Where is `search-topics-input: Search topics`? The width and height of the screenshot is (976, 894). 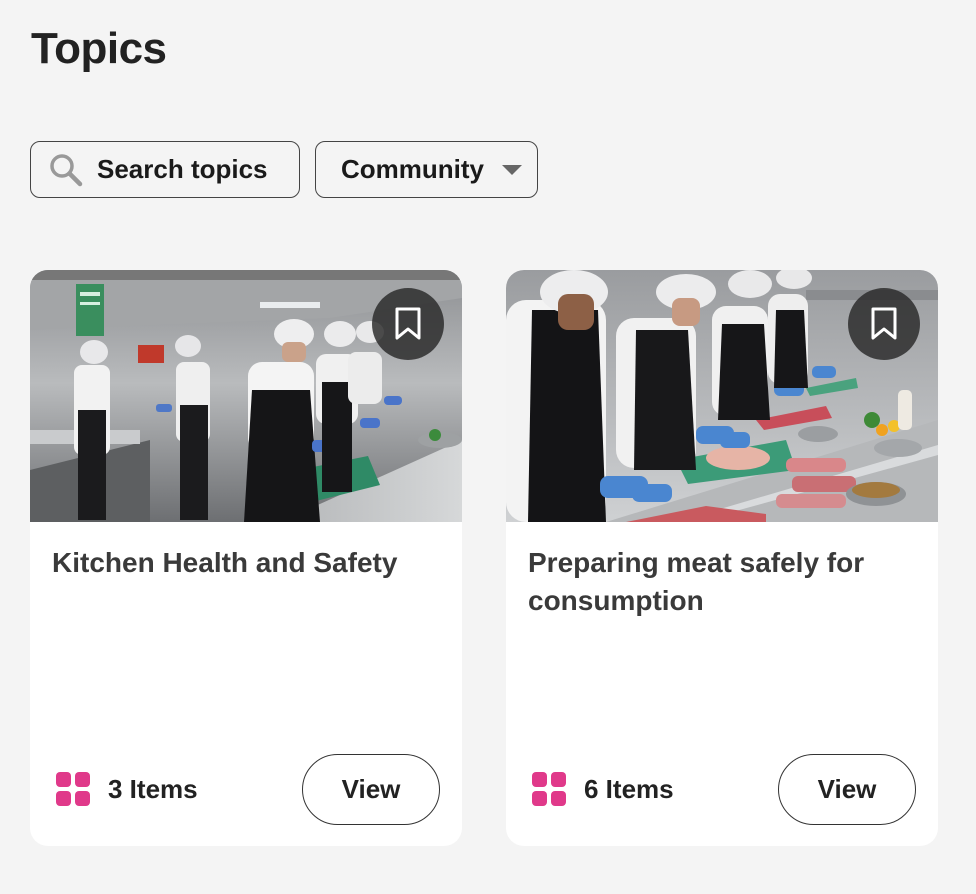 search-topics-input: Search topics is located at coordinates (165, 169).